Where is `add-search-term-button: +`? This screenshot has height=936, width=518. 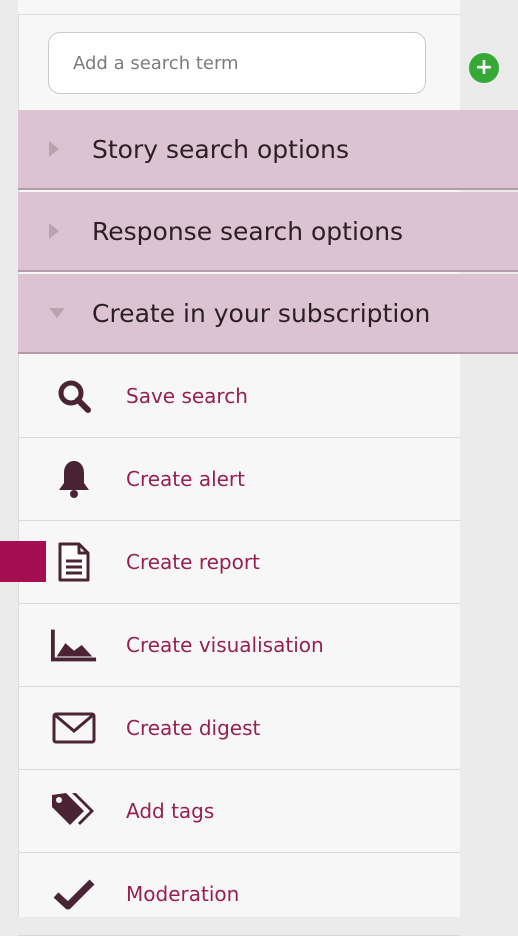 add-search-term-button: + is located at coordinates (484, 68).